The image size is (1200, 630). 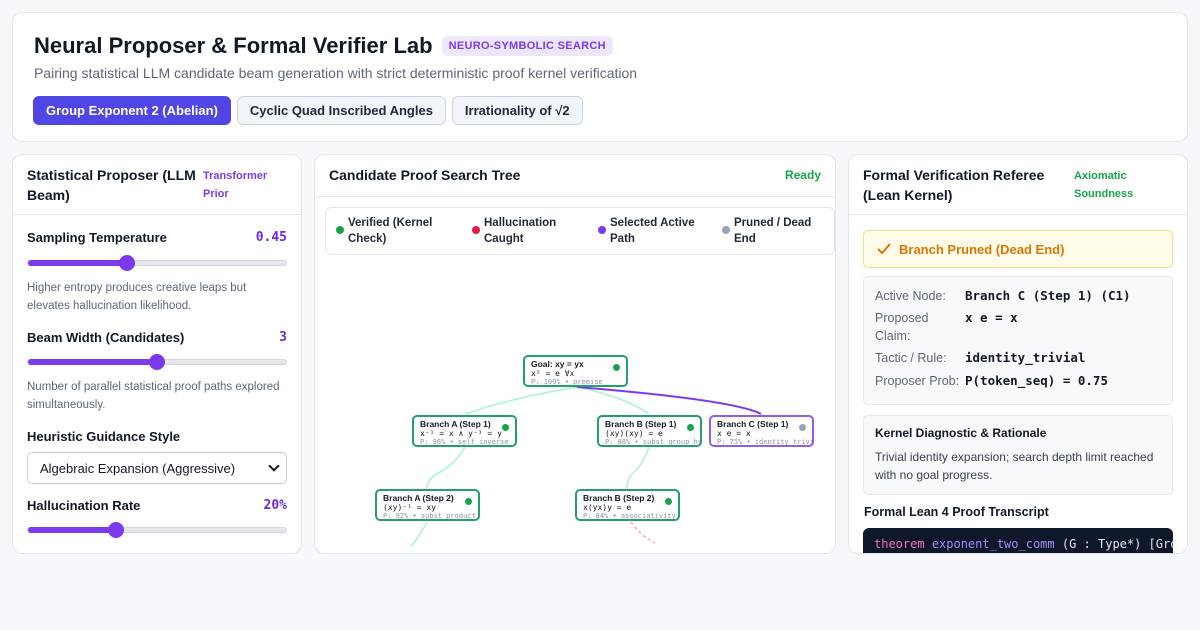 What do you see at coordinates (157, 263) in the screenshot?
I see `temperature-slider` at bounding box center [157, 263].